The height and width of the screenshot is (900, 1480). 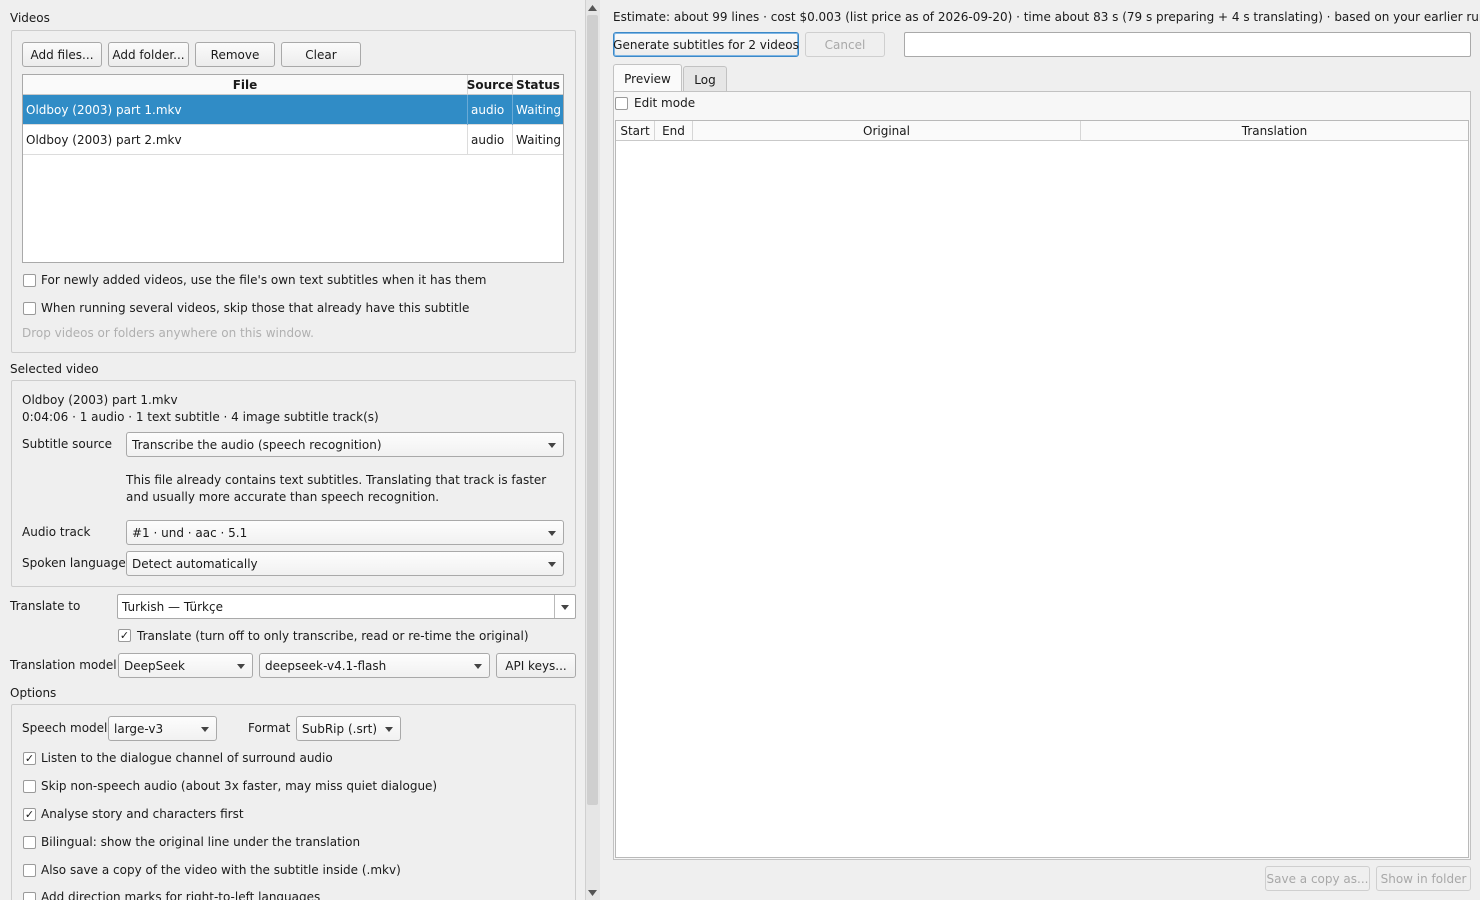 What do you see at coordinates (29, 870) in the screenshot?
I see `save-mkv-checkbox` at bounding box center [29, 870].